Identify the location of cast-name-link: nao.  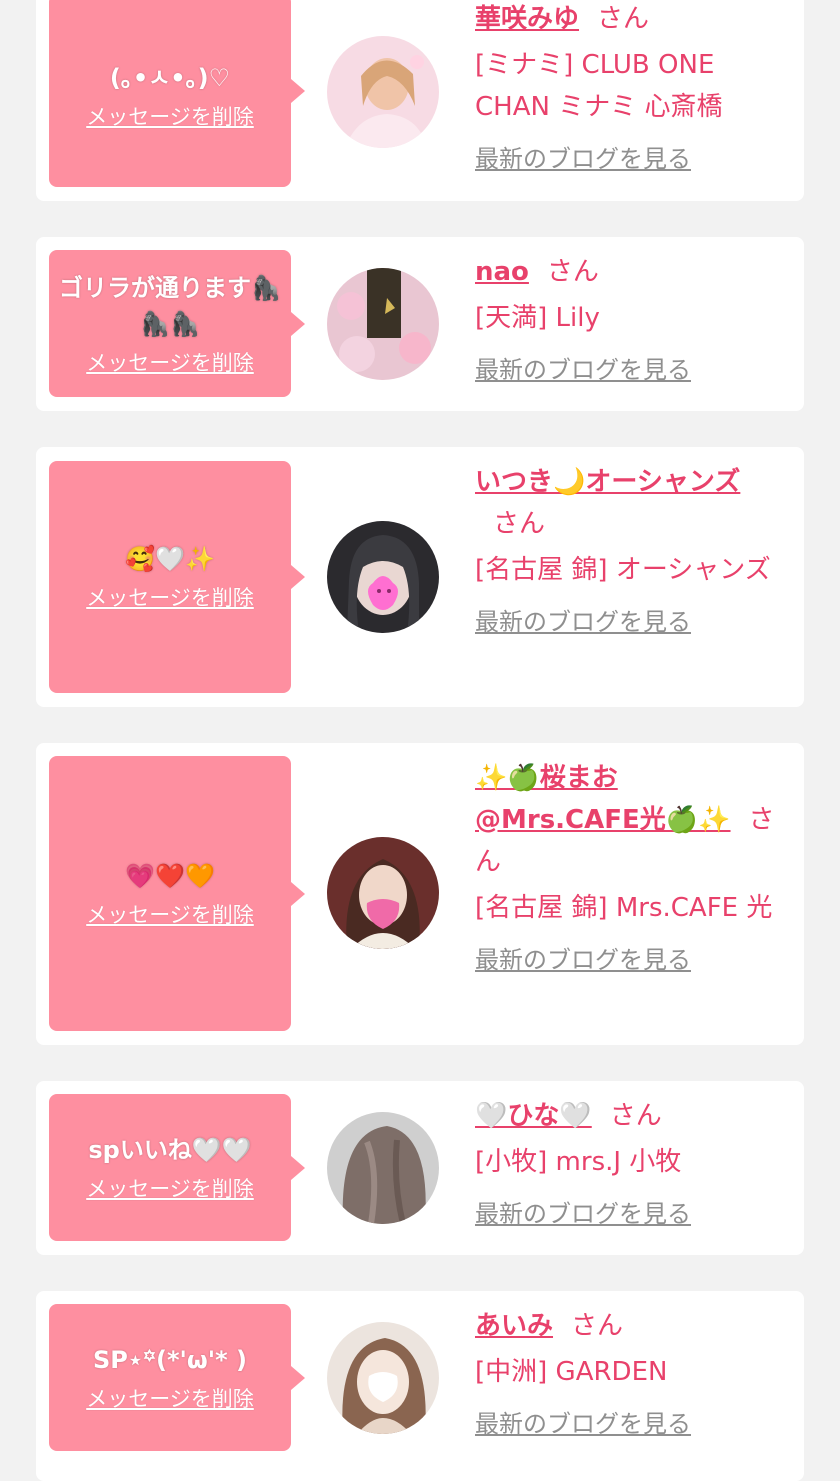
(502, 272).